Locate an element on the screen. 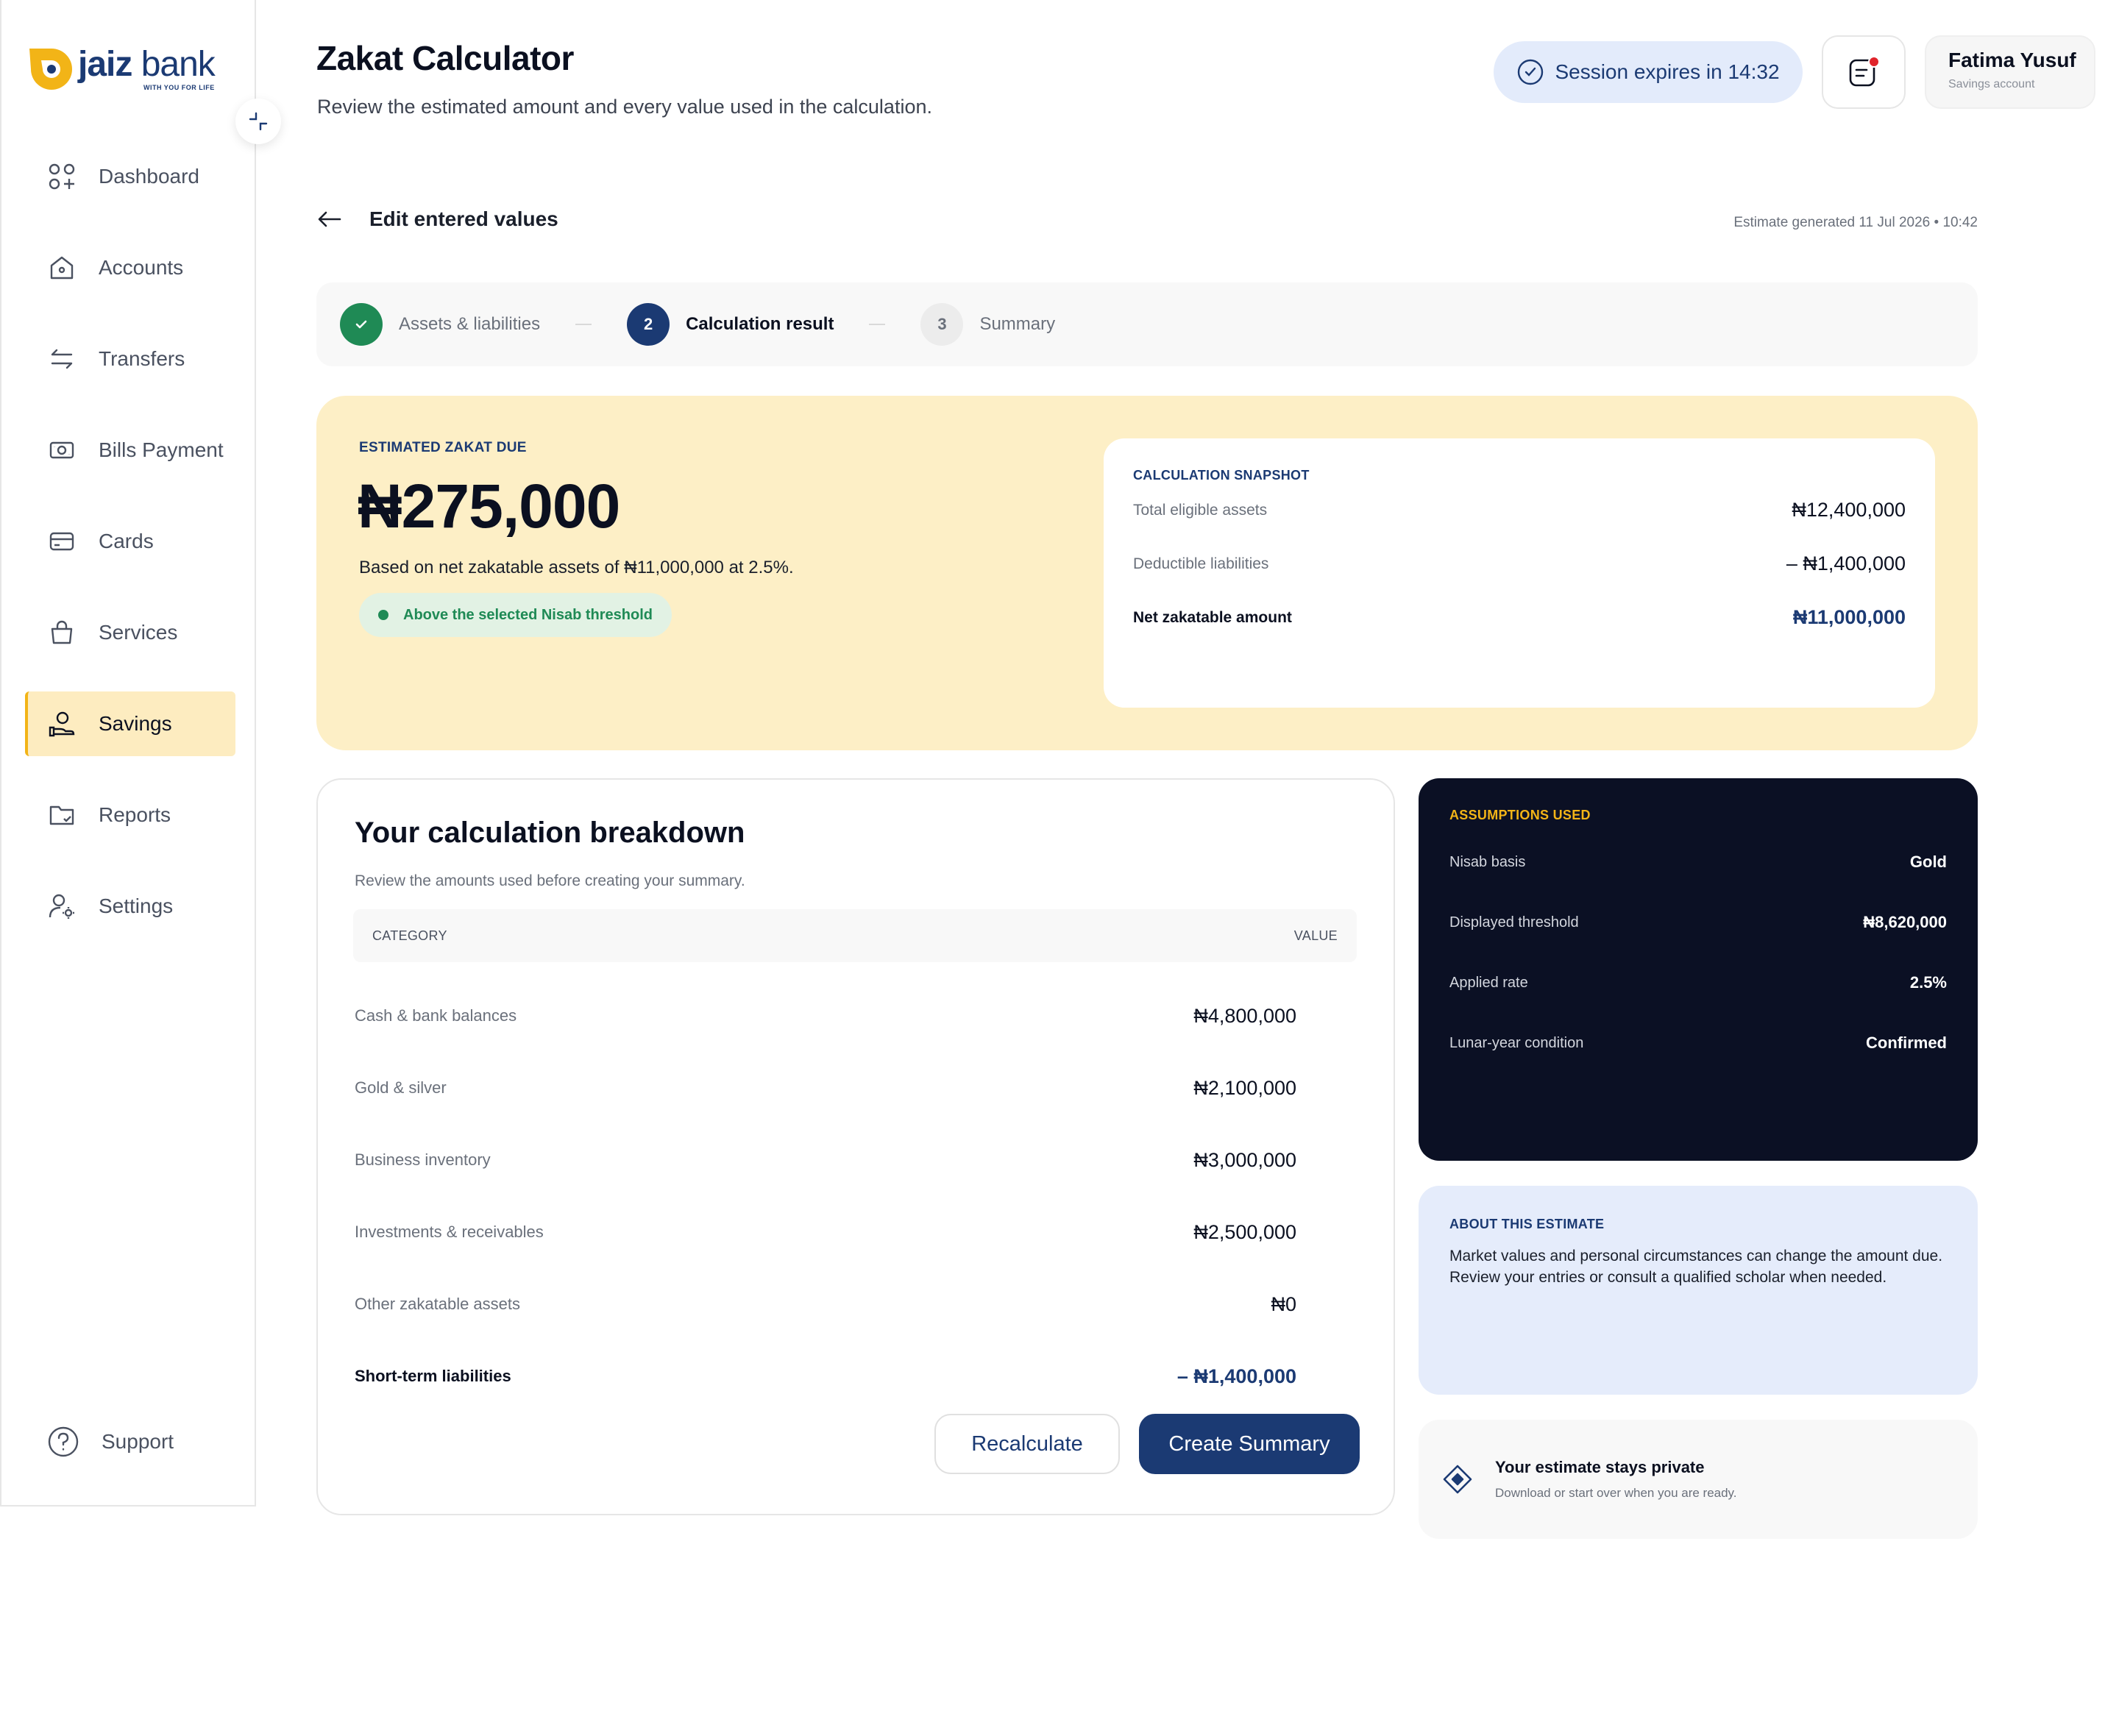  privacy-title: Your estimate stays private is located at coordinates (1600, 1467).